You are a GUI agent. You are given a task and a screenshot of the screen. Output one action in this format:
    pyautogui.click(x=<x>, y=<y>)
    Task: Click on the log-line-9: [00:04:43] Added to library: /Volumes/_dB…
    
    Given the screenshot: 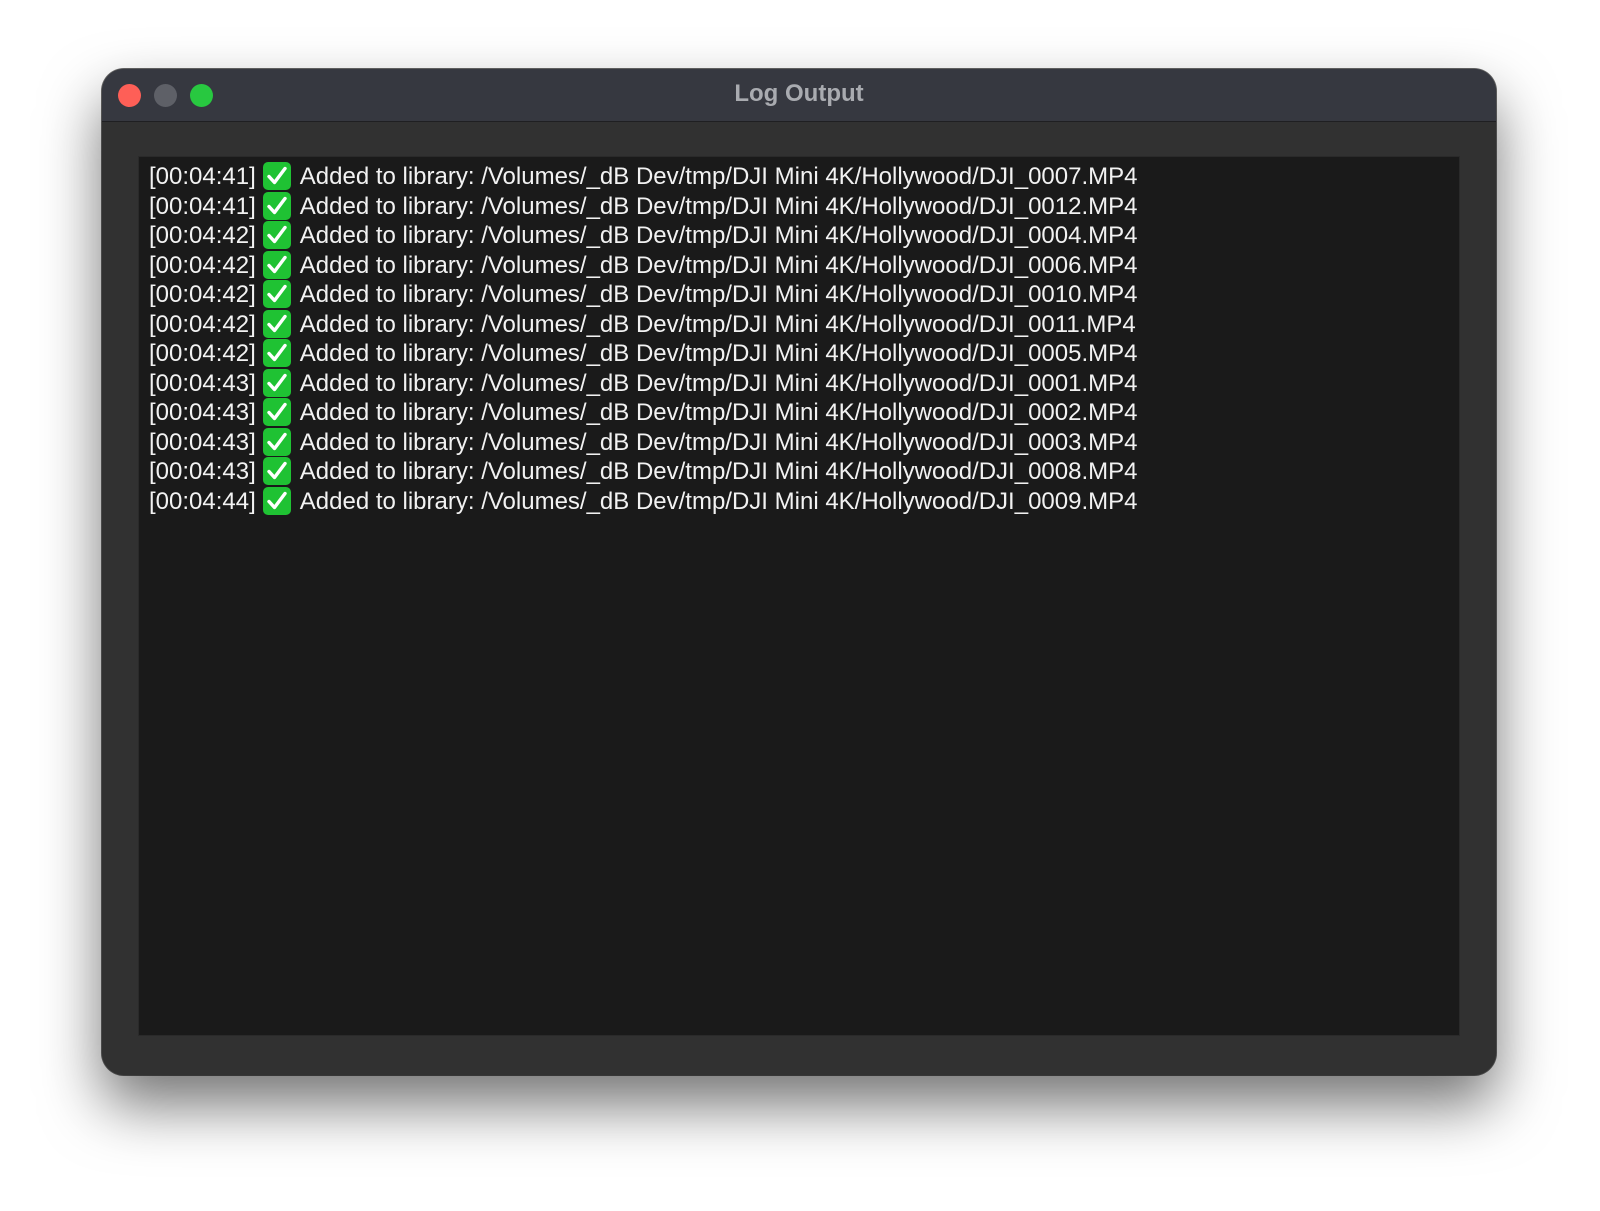 What is the action you would take?
    pyautogui.click(x=643, y=413)
    